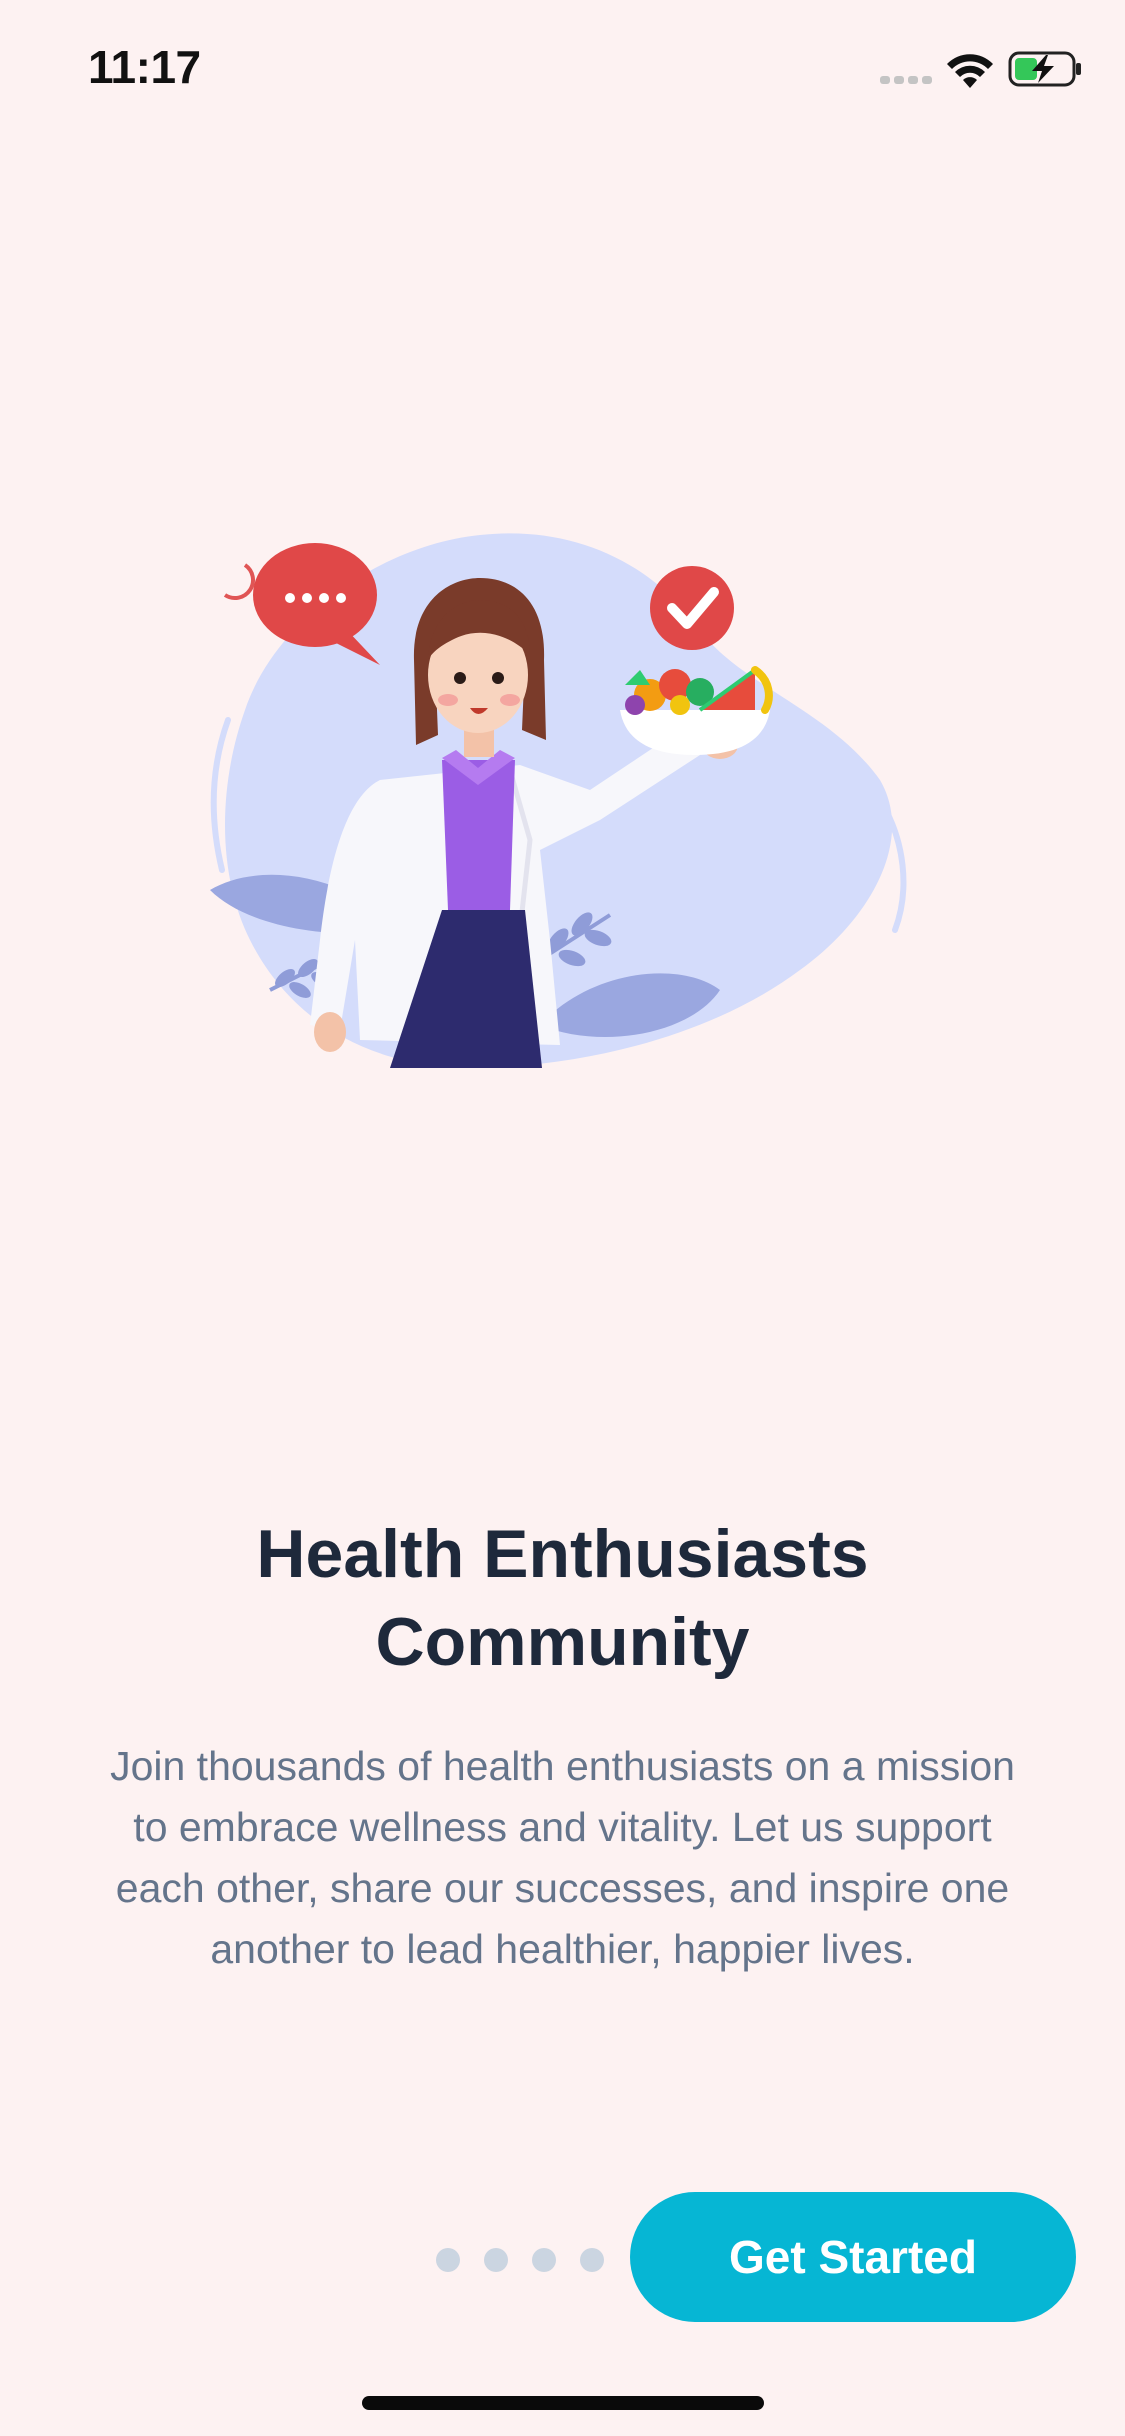 This screenshot has height=2436, width=1125. I want to click on cheek-left, so click(448, 700).